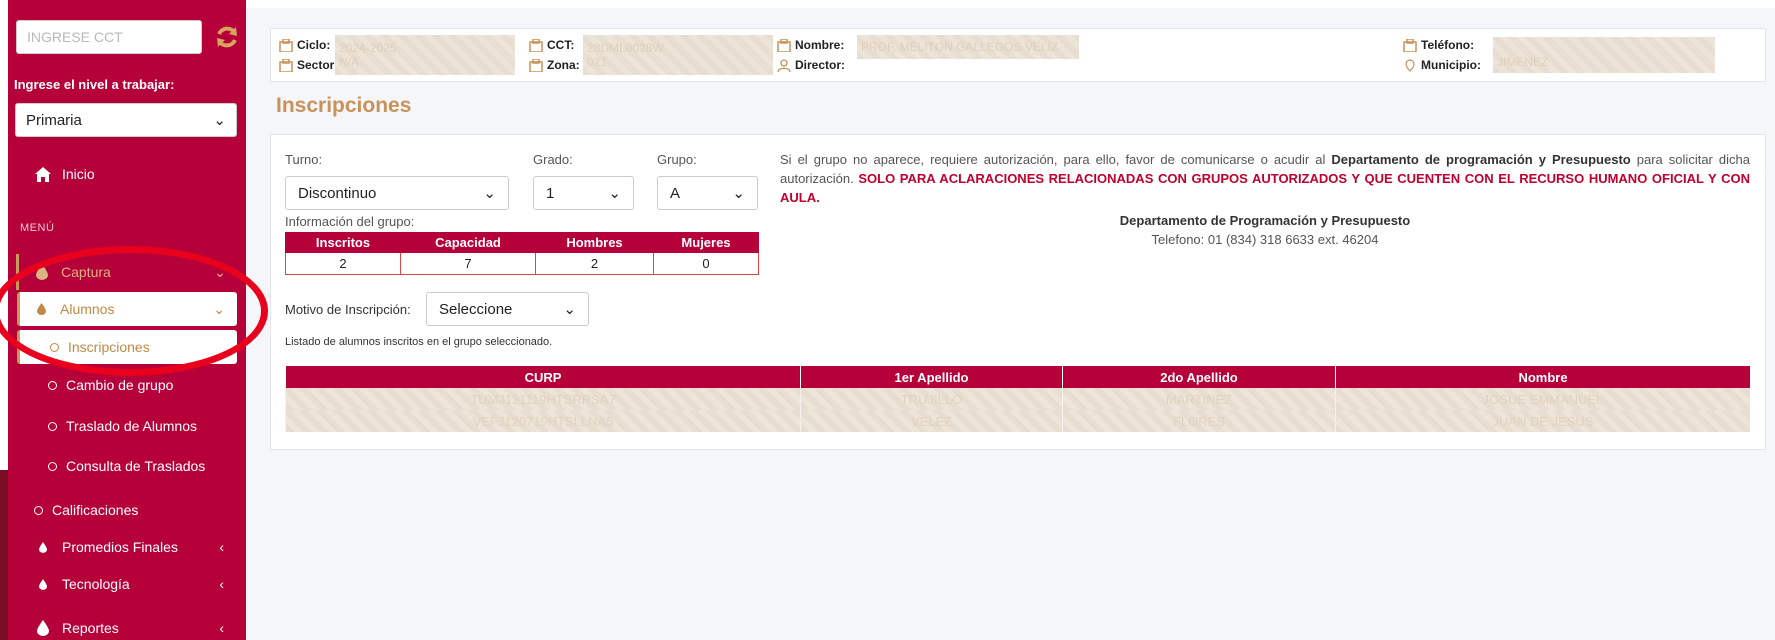 Image resolution: width=1775 pixels, height=640 pixels. What do you see at coordinates (227, 37) in the screenshot?
I see `refresh-icon` at bounding box center [227, 37].